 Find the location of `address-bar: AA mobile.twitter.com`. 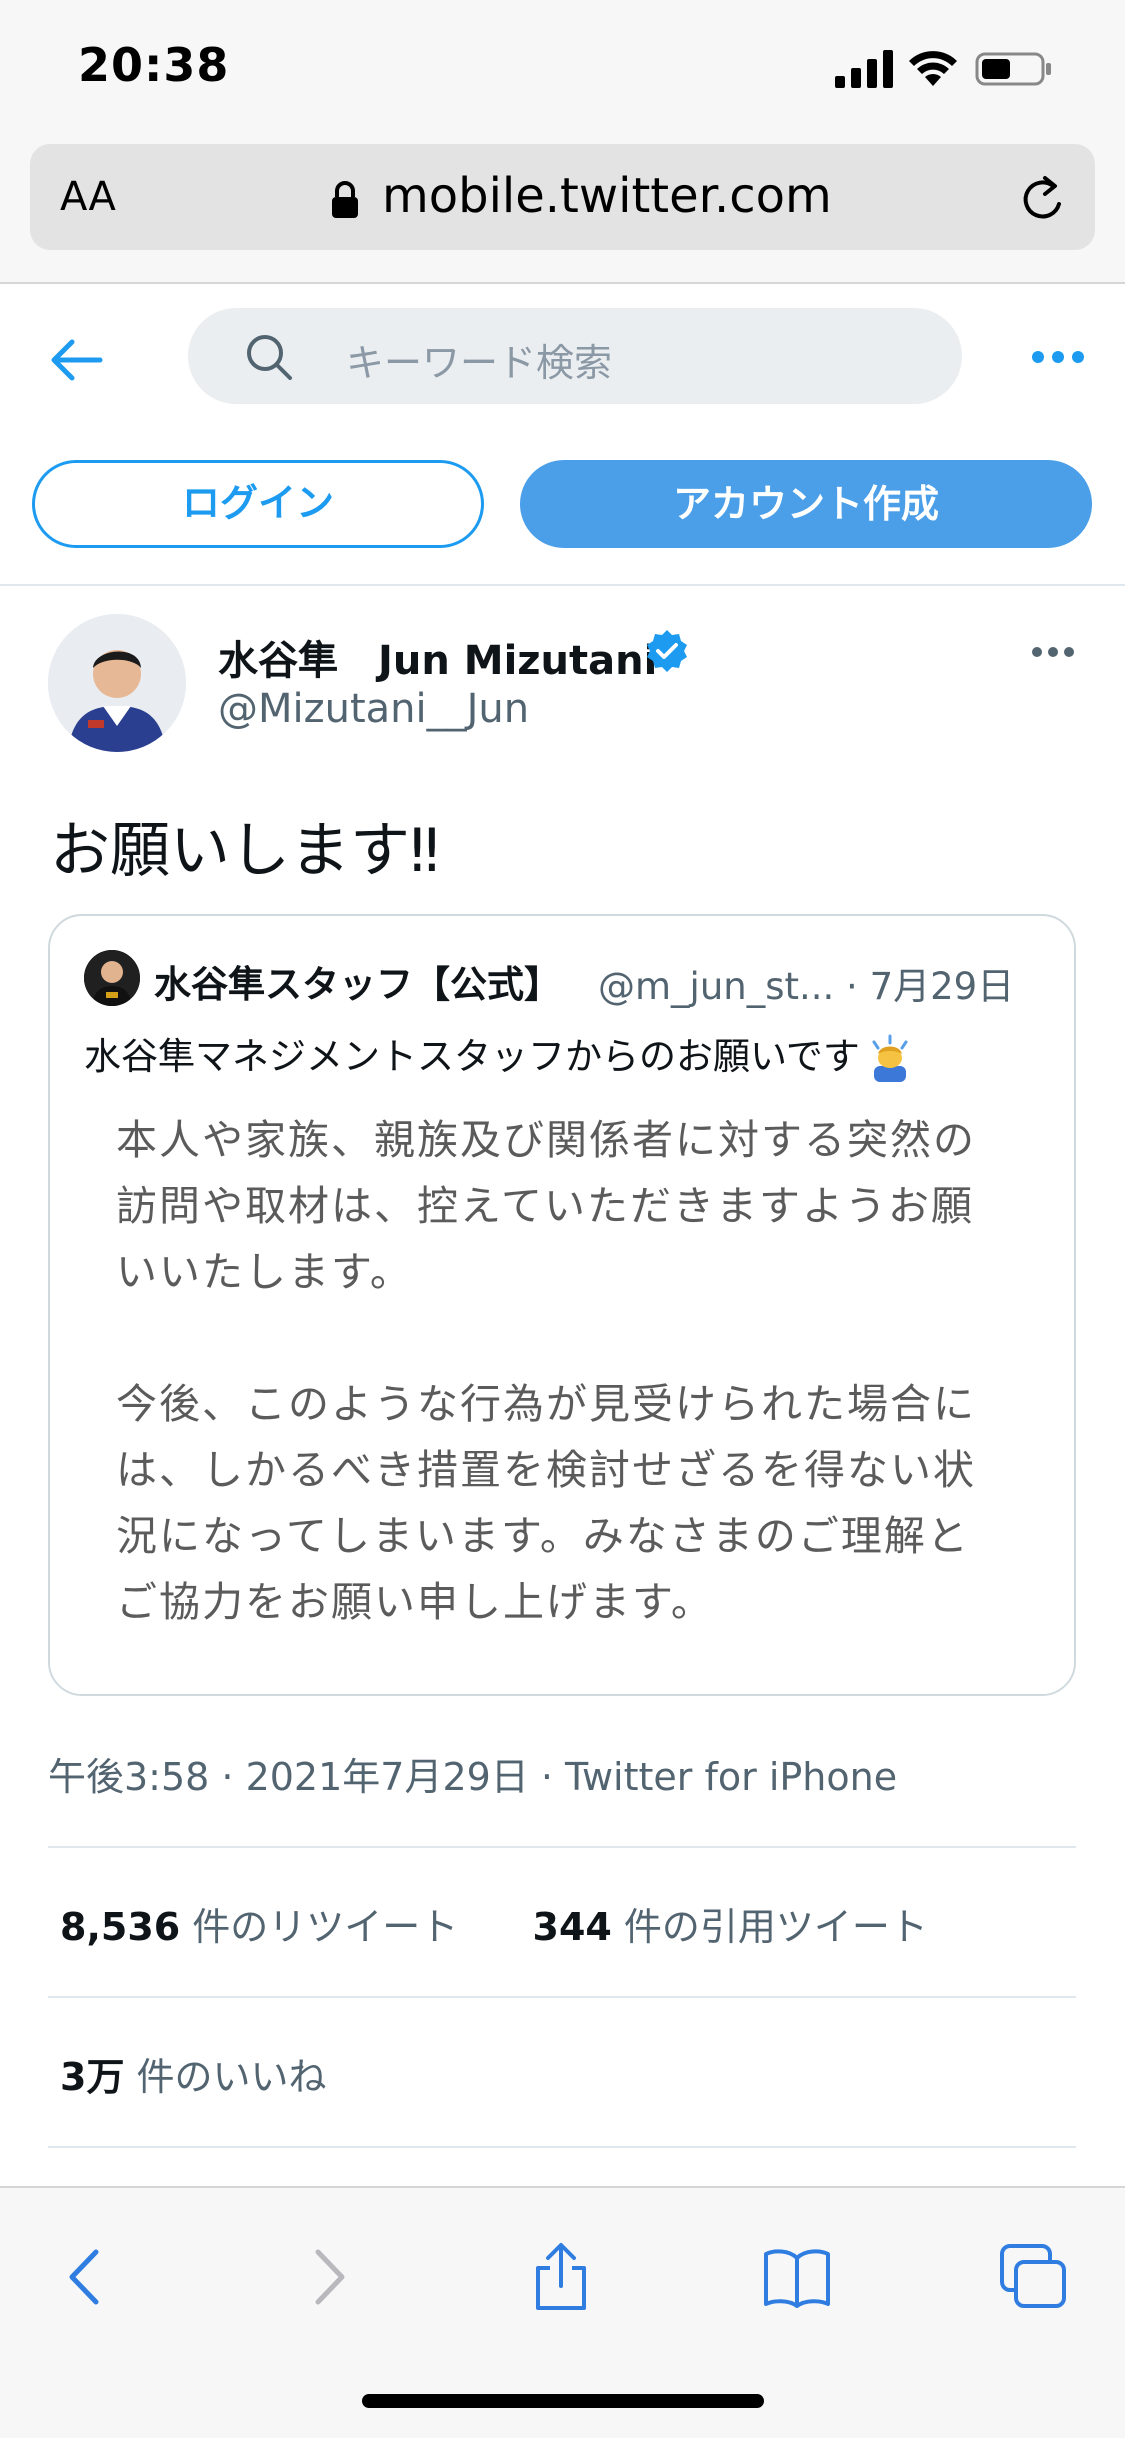

address-bar: AA mobile.twitter.com is located at coordinates (562, 197).